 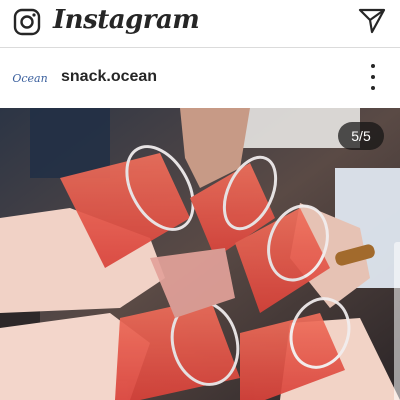 I want to click on more-options-icon, so click(x=373, y=77).